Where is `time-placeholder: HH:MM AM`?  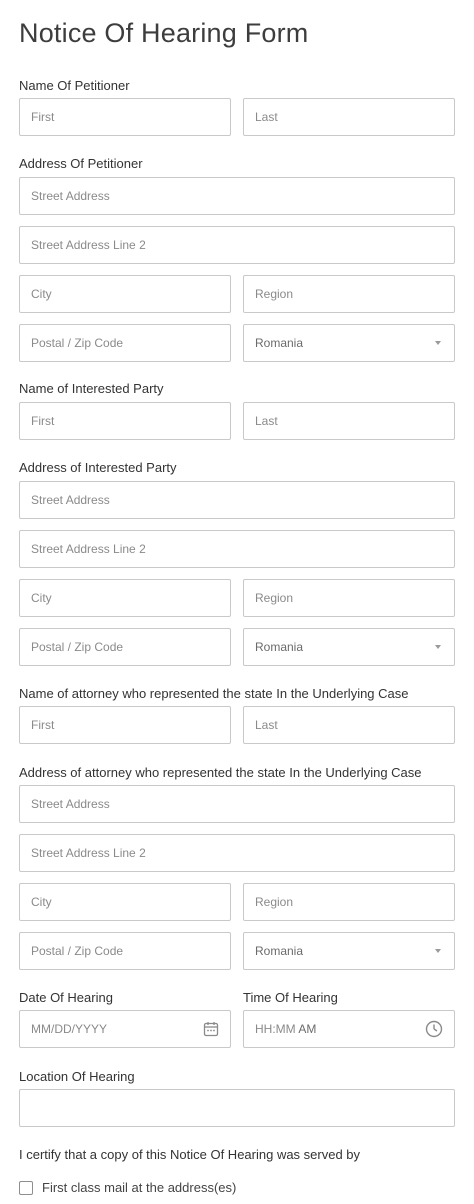 time-placeholder: HH:MM AM is located at coordinates (285, 1029).